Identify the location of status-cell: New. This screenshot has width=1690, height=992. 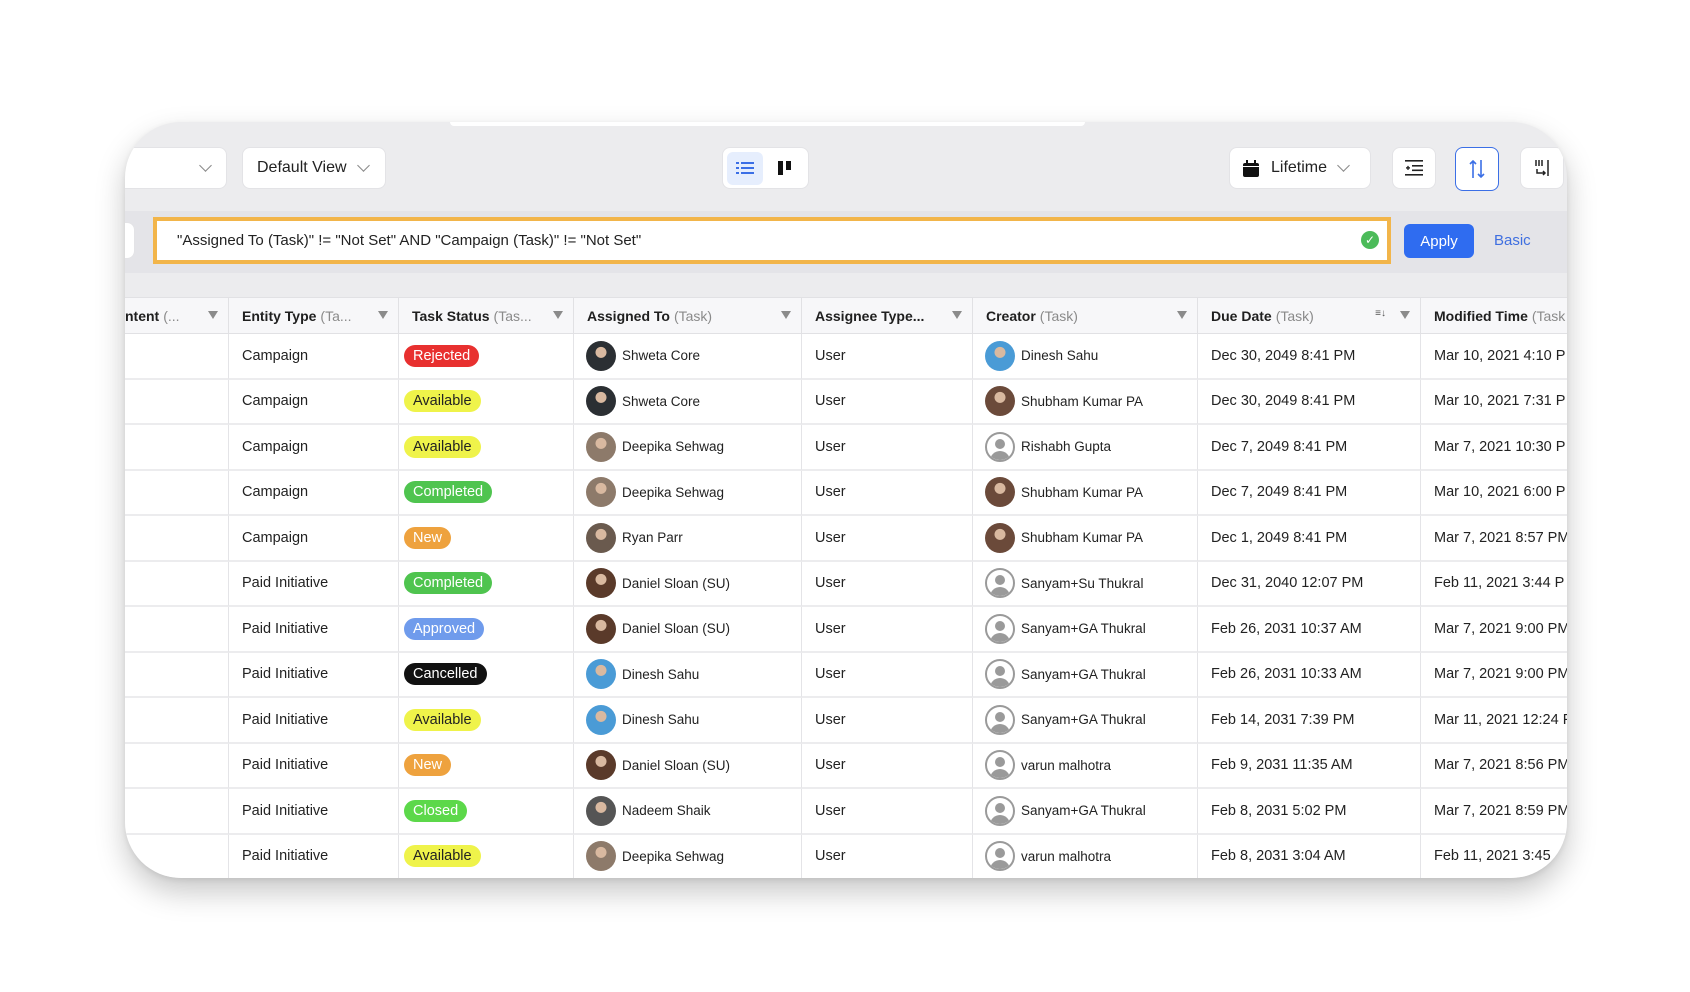
(486, 766).